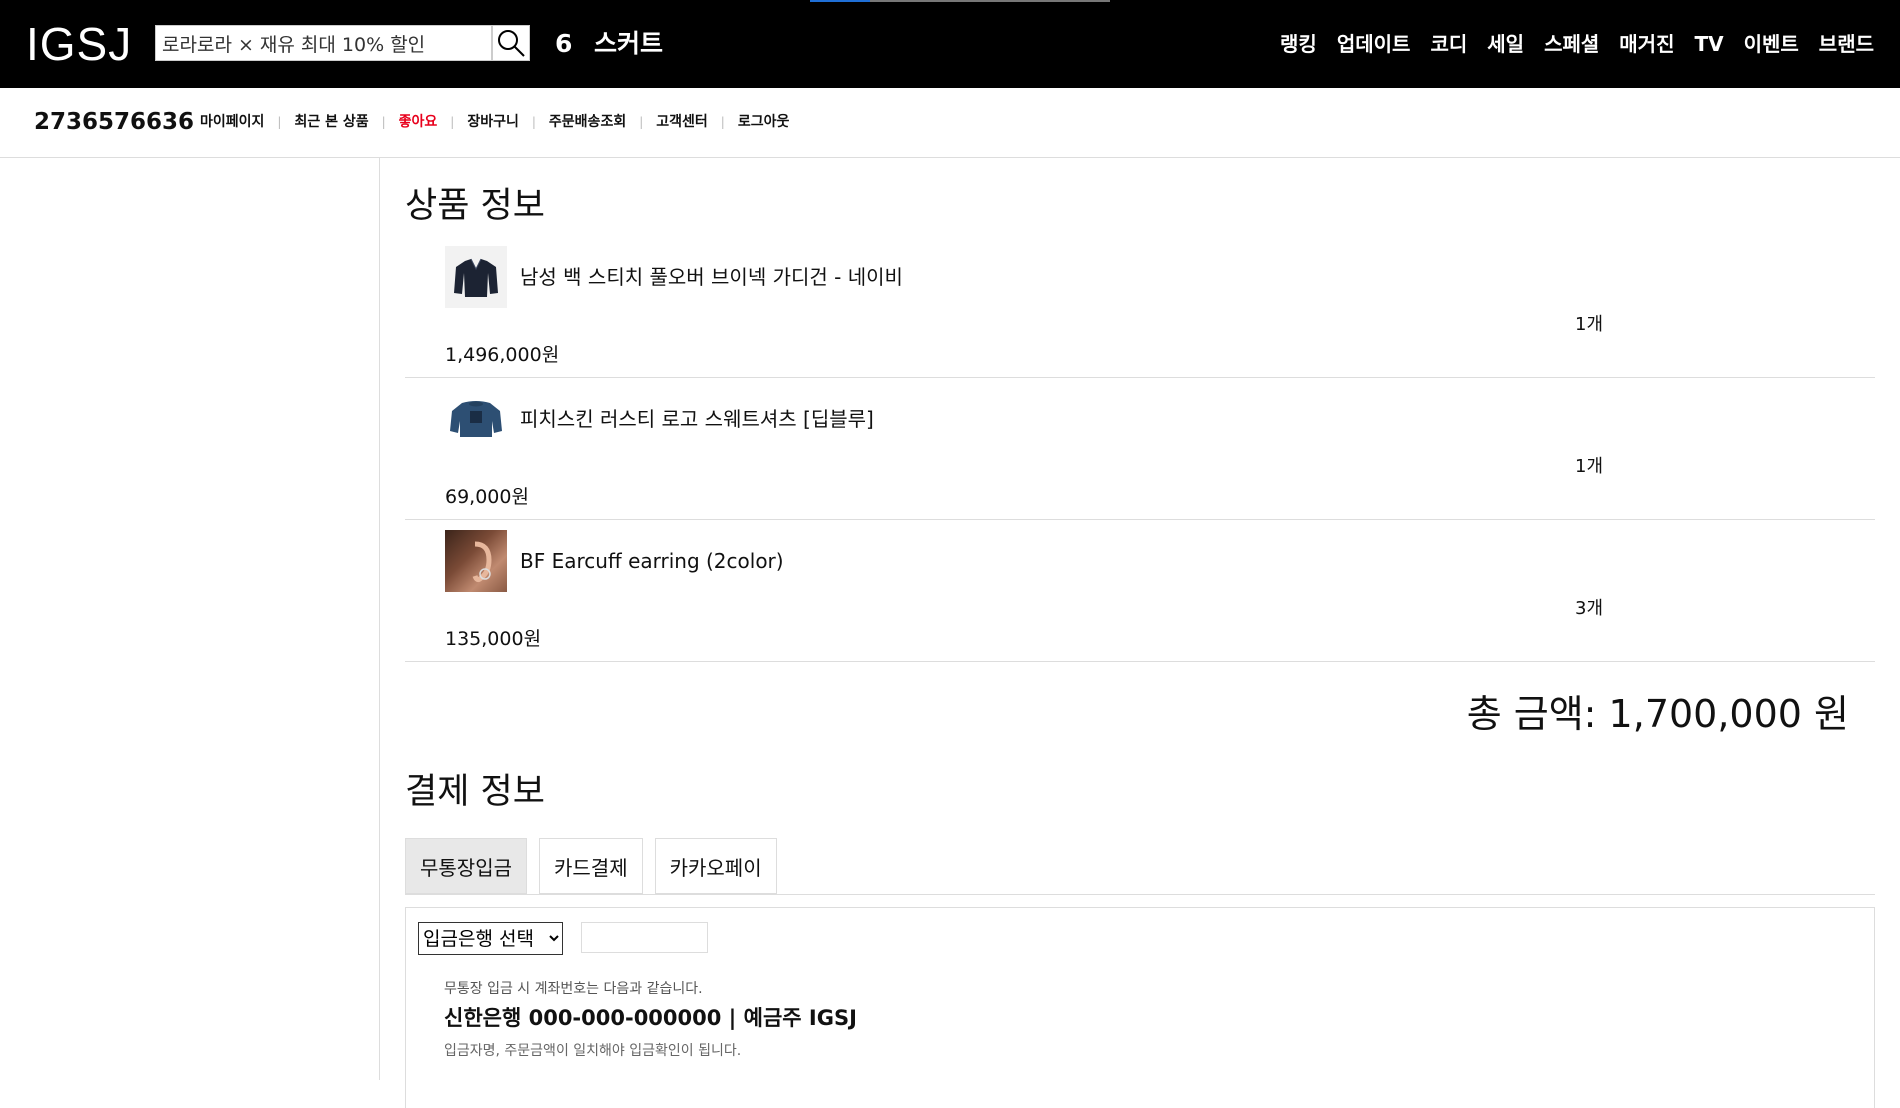  I want to click on link-likes: 좋아요, so click(418, 122).